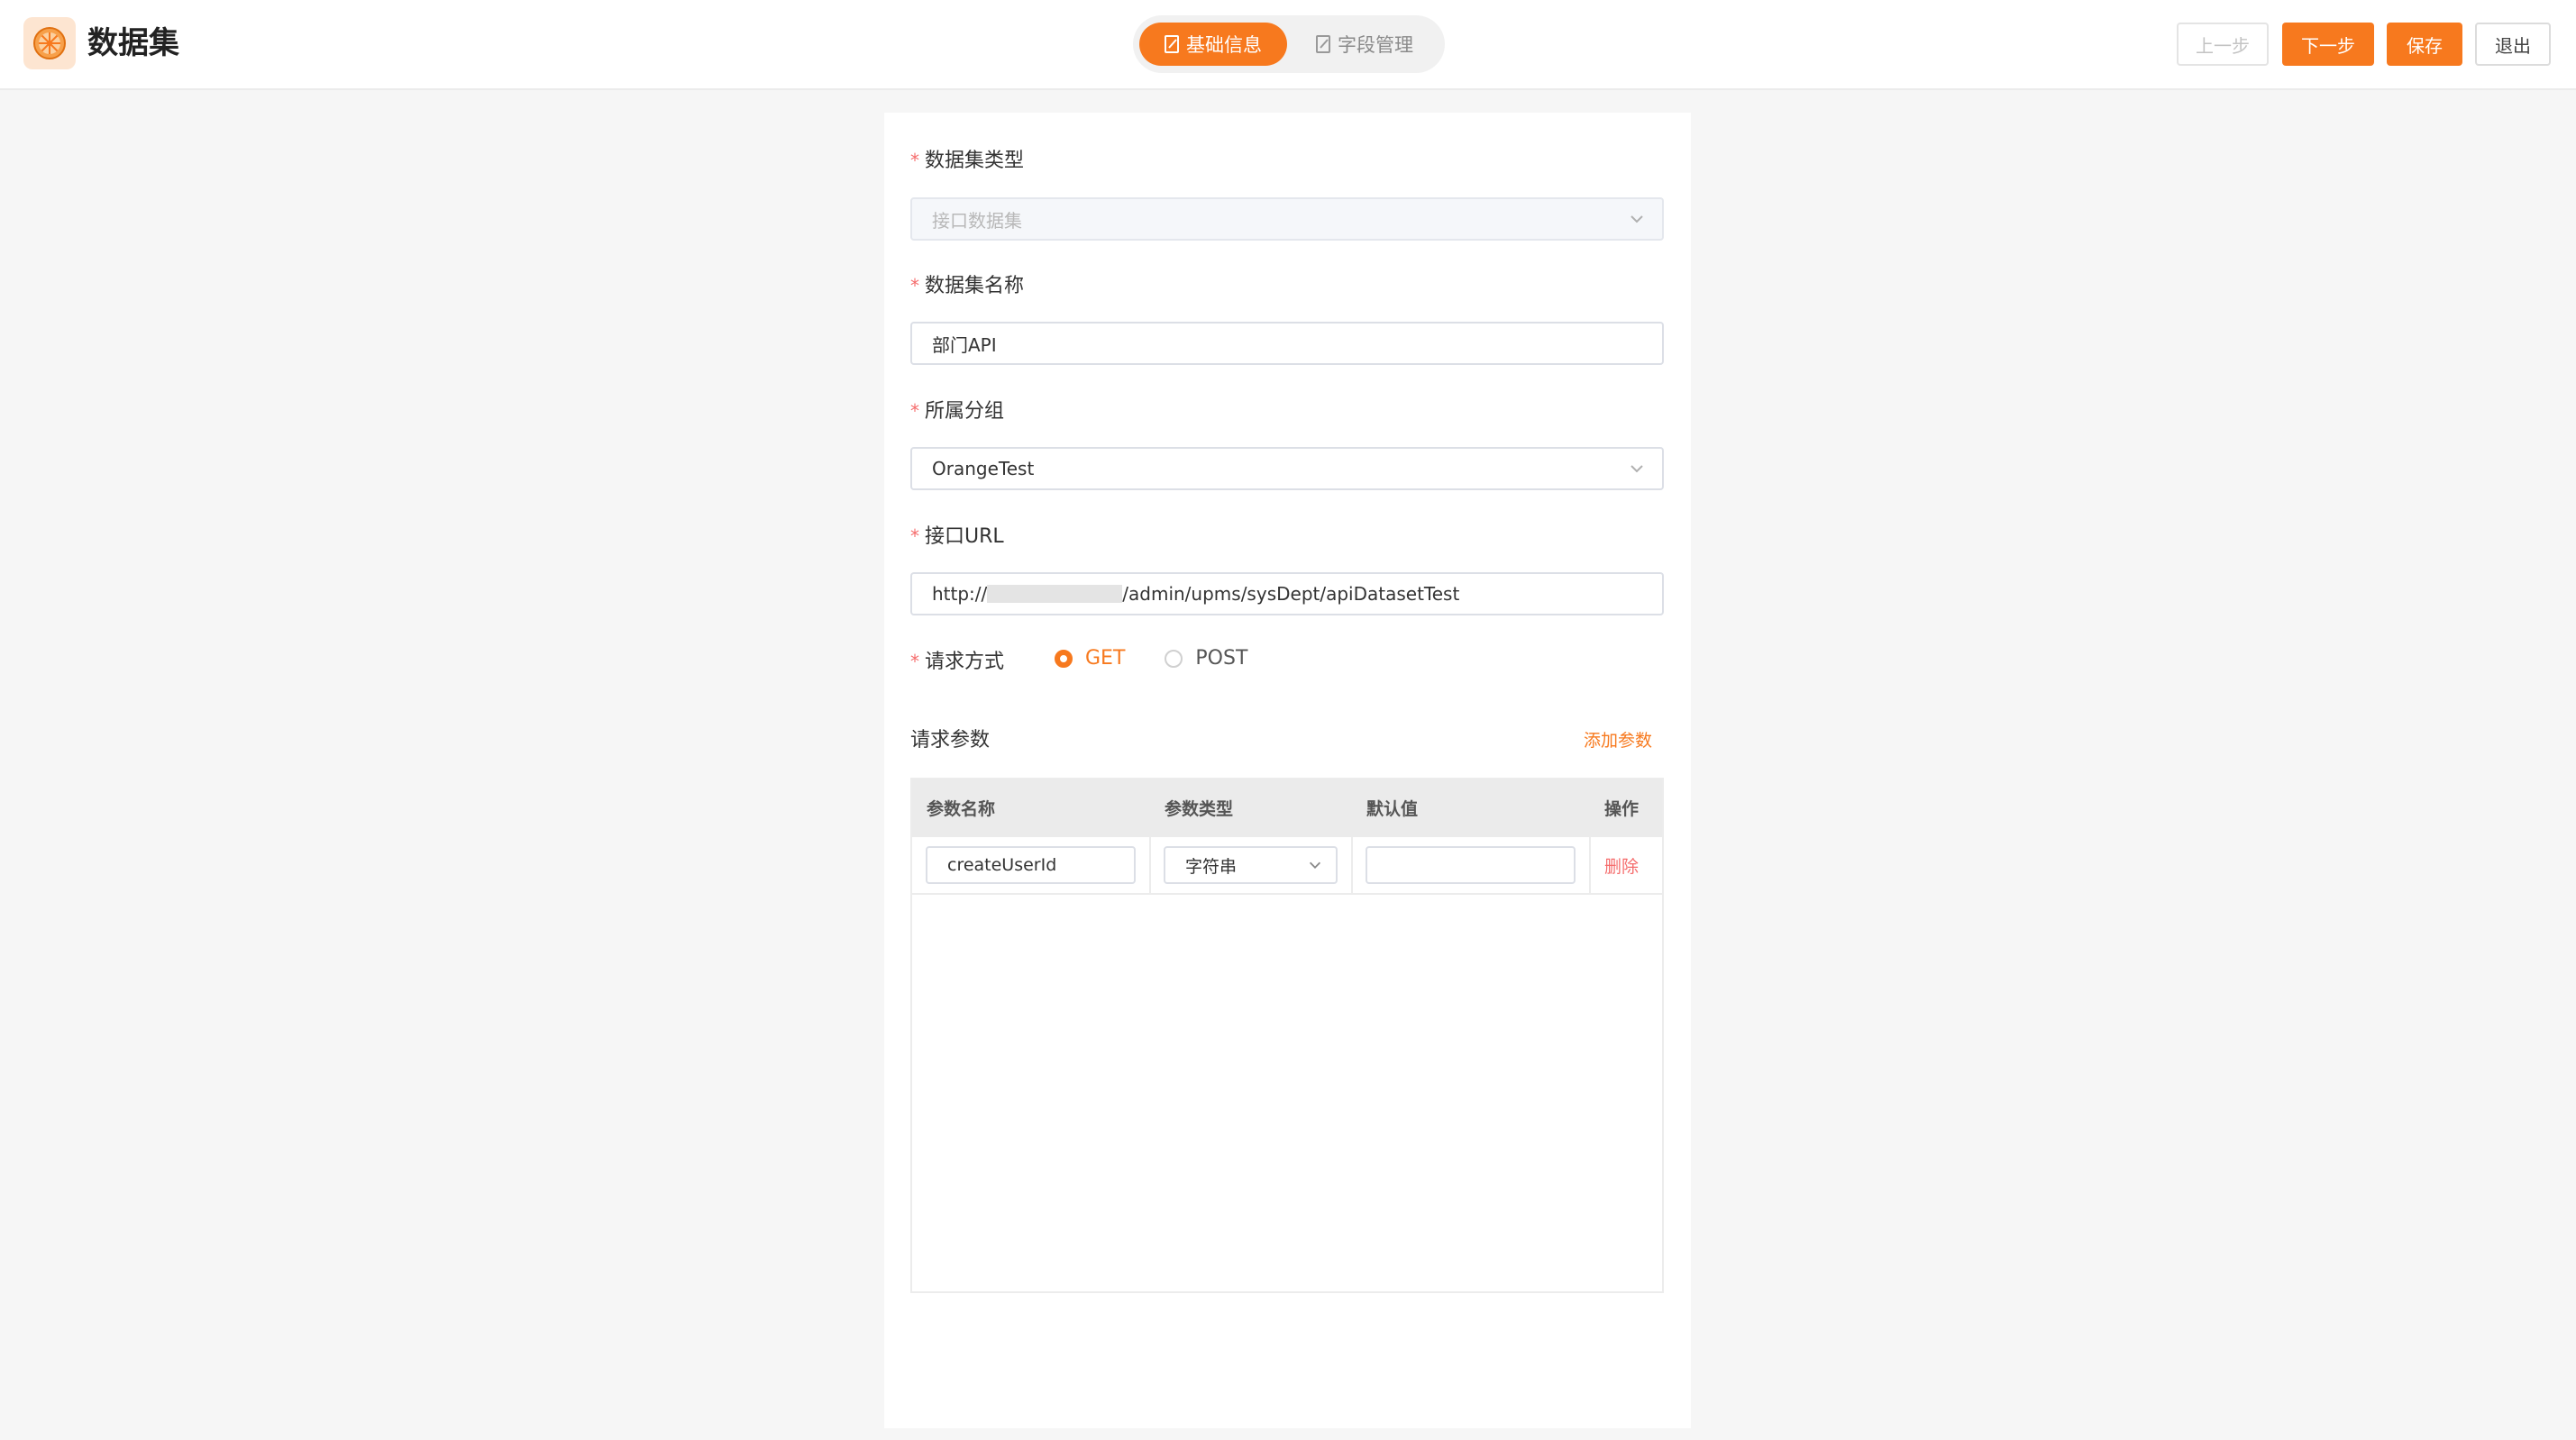 The height and width of the screenshot is (1440, 2576). Describe the element at coordinates (1287, 344) in the screenshot. I see `dataset-name-input: 部门API` at that location.